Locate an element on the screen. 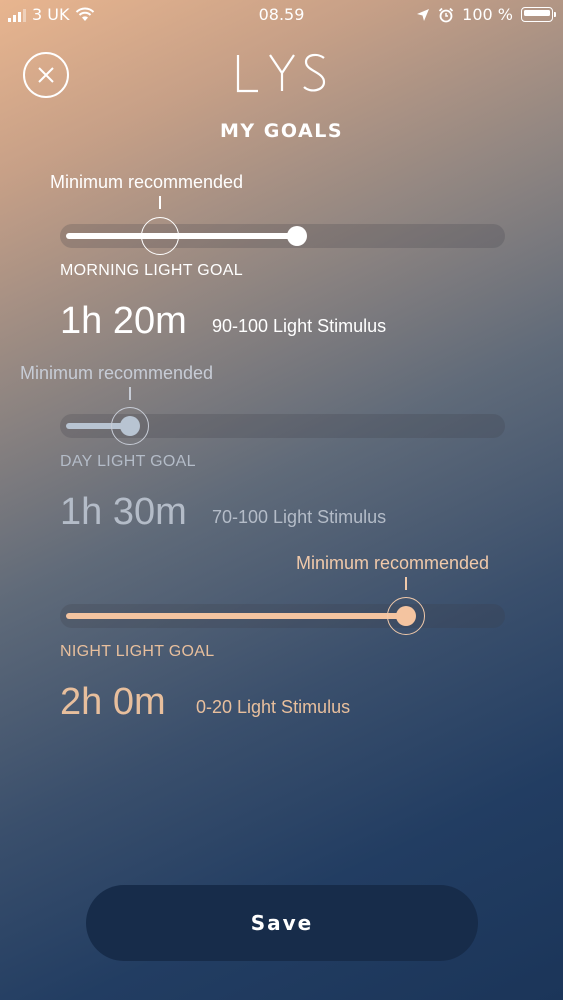 This screenshot has height=1000, width=563. morning-light-stimulus: 90-100 Light Stimulus is located at coordinates (299, 326).